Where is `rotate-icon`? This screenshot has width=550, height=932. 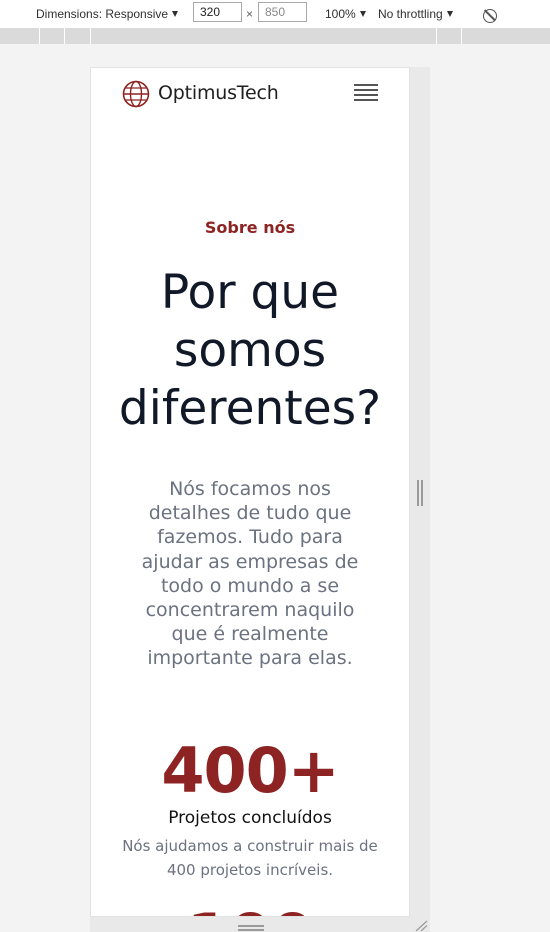
rotate-icon is located at coordinates (490, 16).